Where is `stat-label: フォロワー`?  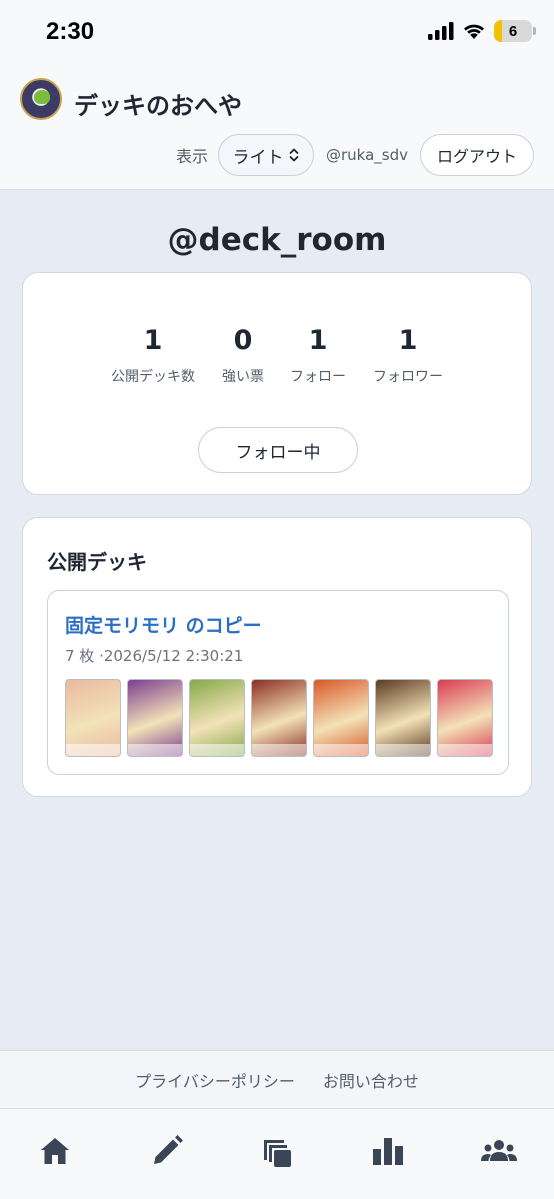 stat-label: フォロワー is located at coordinates (408, 377).